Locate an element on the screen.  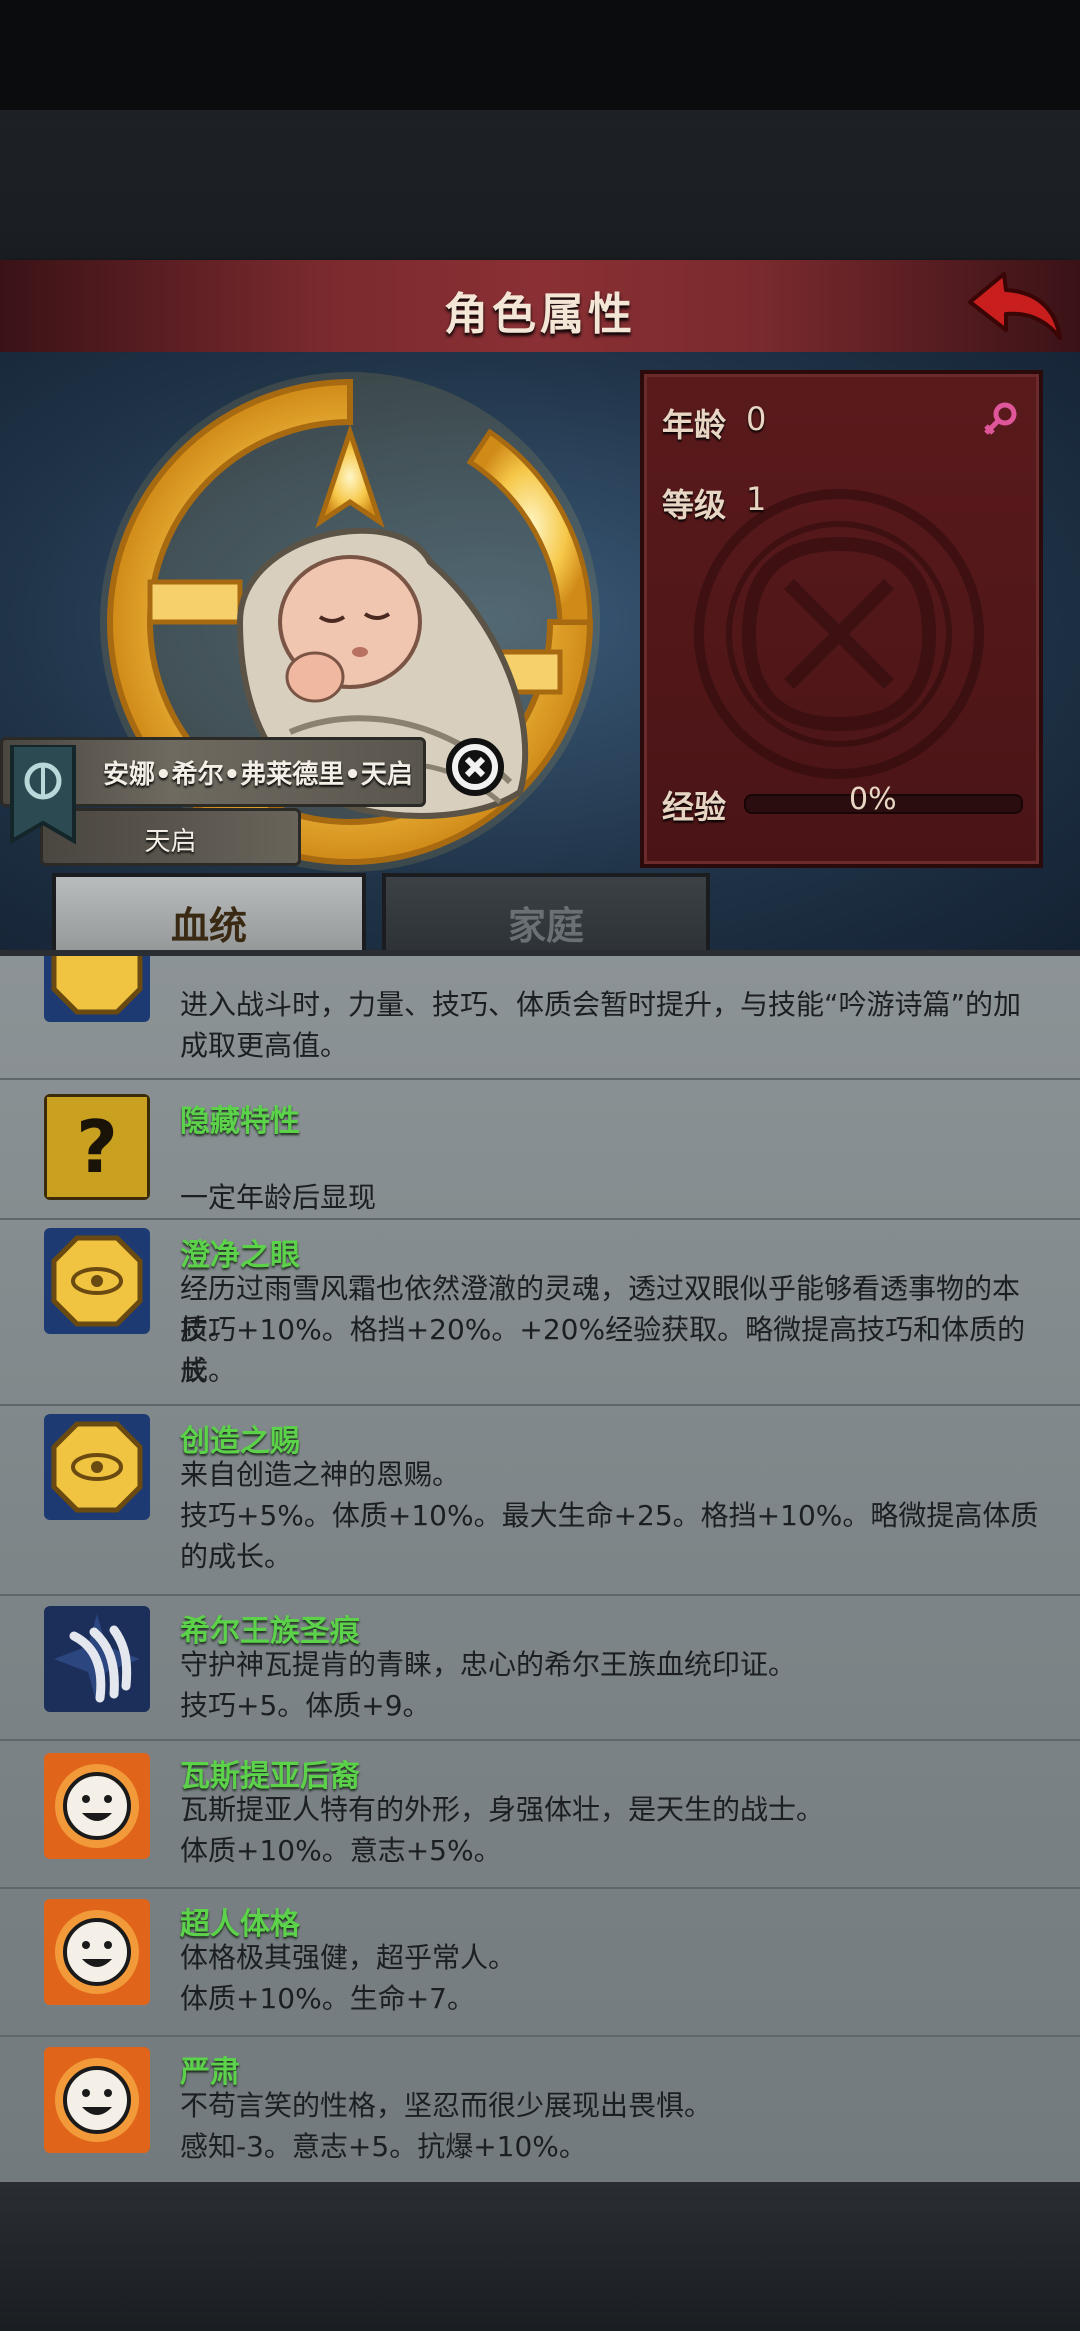
trait-item: 超人体格 体格极其强健，超乎常人。 体质+10%。生命+7。 is located at coordinates (540, 1962).